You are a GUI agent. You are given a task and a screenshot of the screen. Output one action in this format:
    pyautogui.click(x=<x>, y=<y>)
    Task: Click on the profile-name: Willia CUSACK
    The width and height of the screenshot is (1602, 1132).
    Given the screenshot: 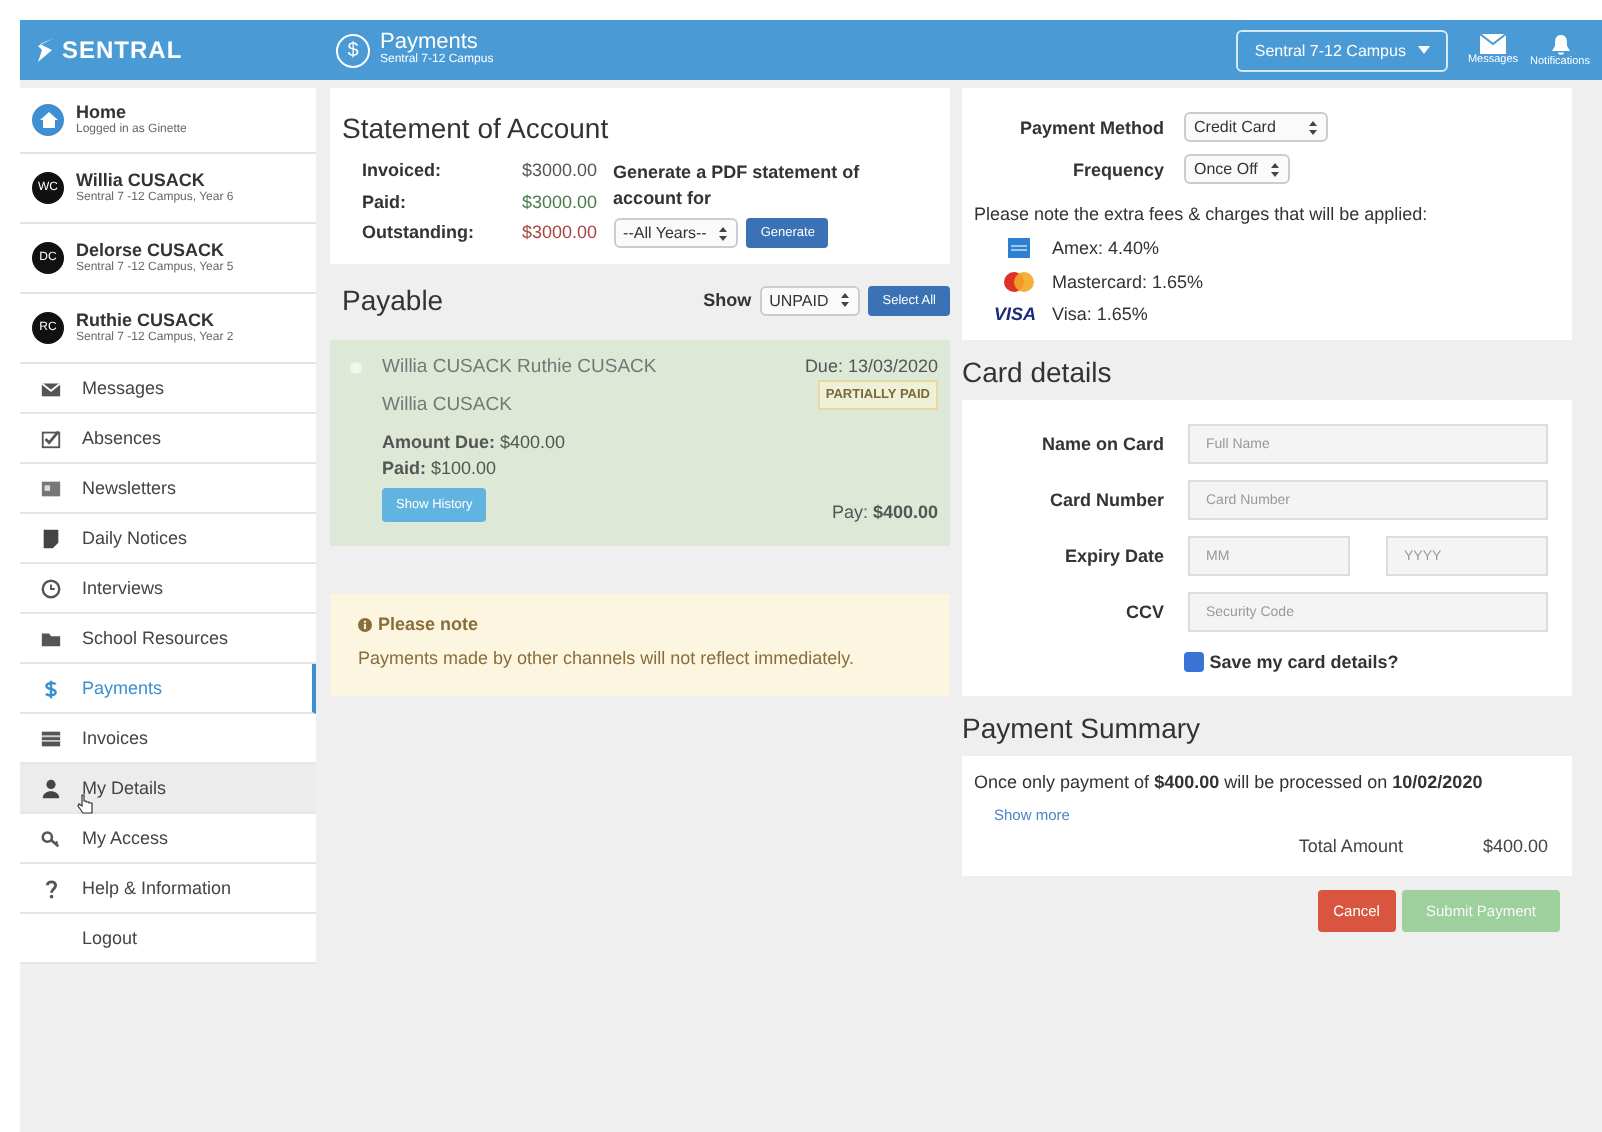 What is the action you would take?
    pyautogui.click(x=141, y=180)
    